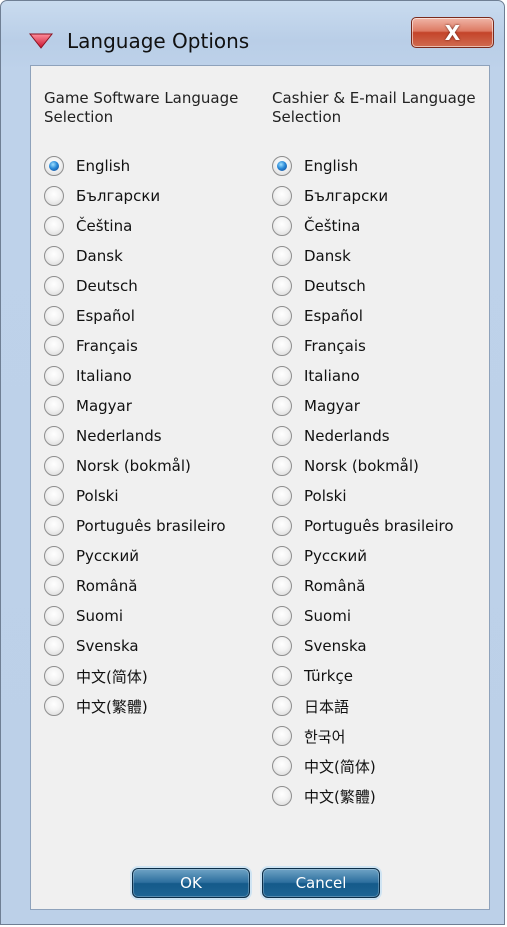  Describe the element at coordinates (379, 796) in the screenshot. I see `cashier-language-option: 中文(繁體)` at that location.